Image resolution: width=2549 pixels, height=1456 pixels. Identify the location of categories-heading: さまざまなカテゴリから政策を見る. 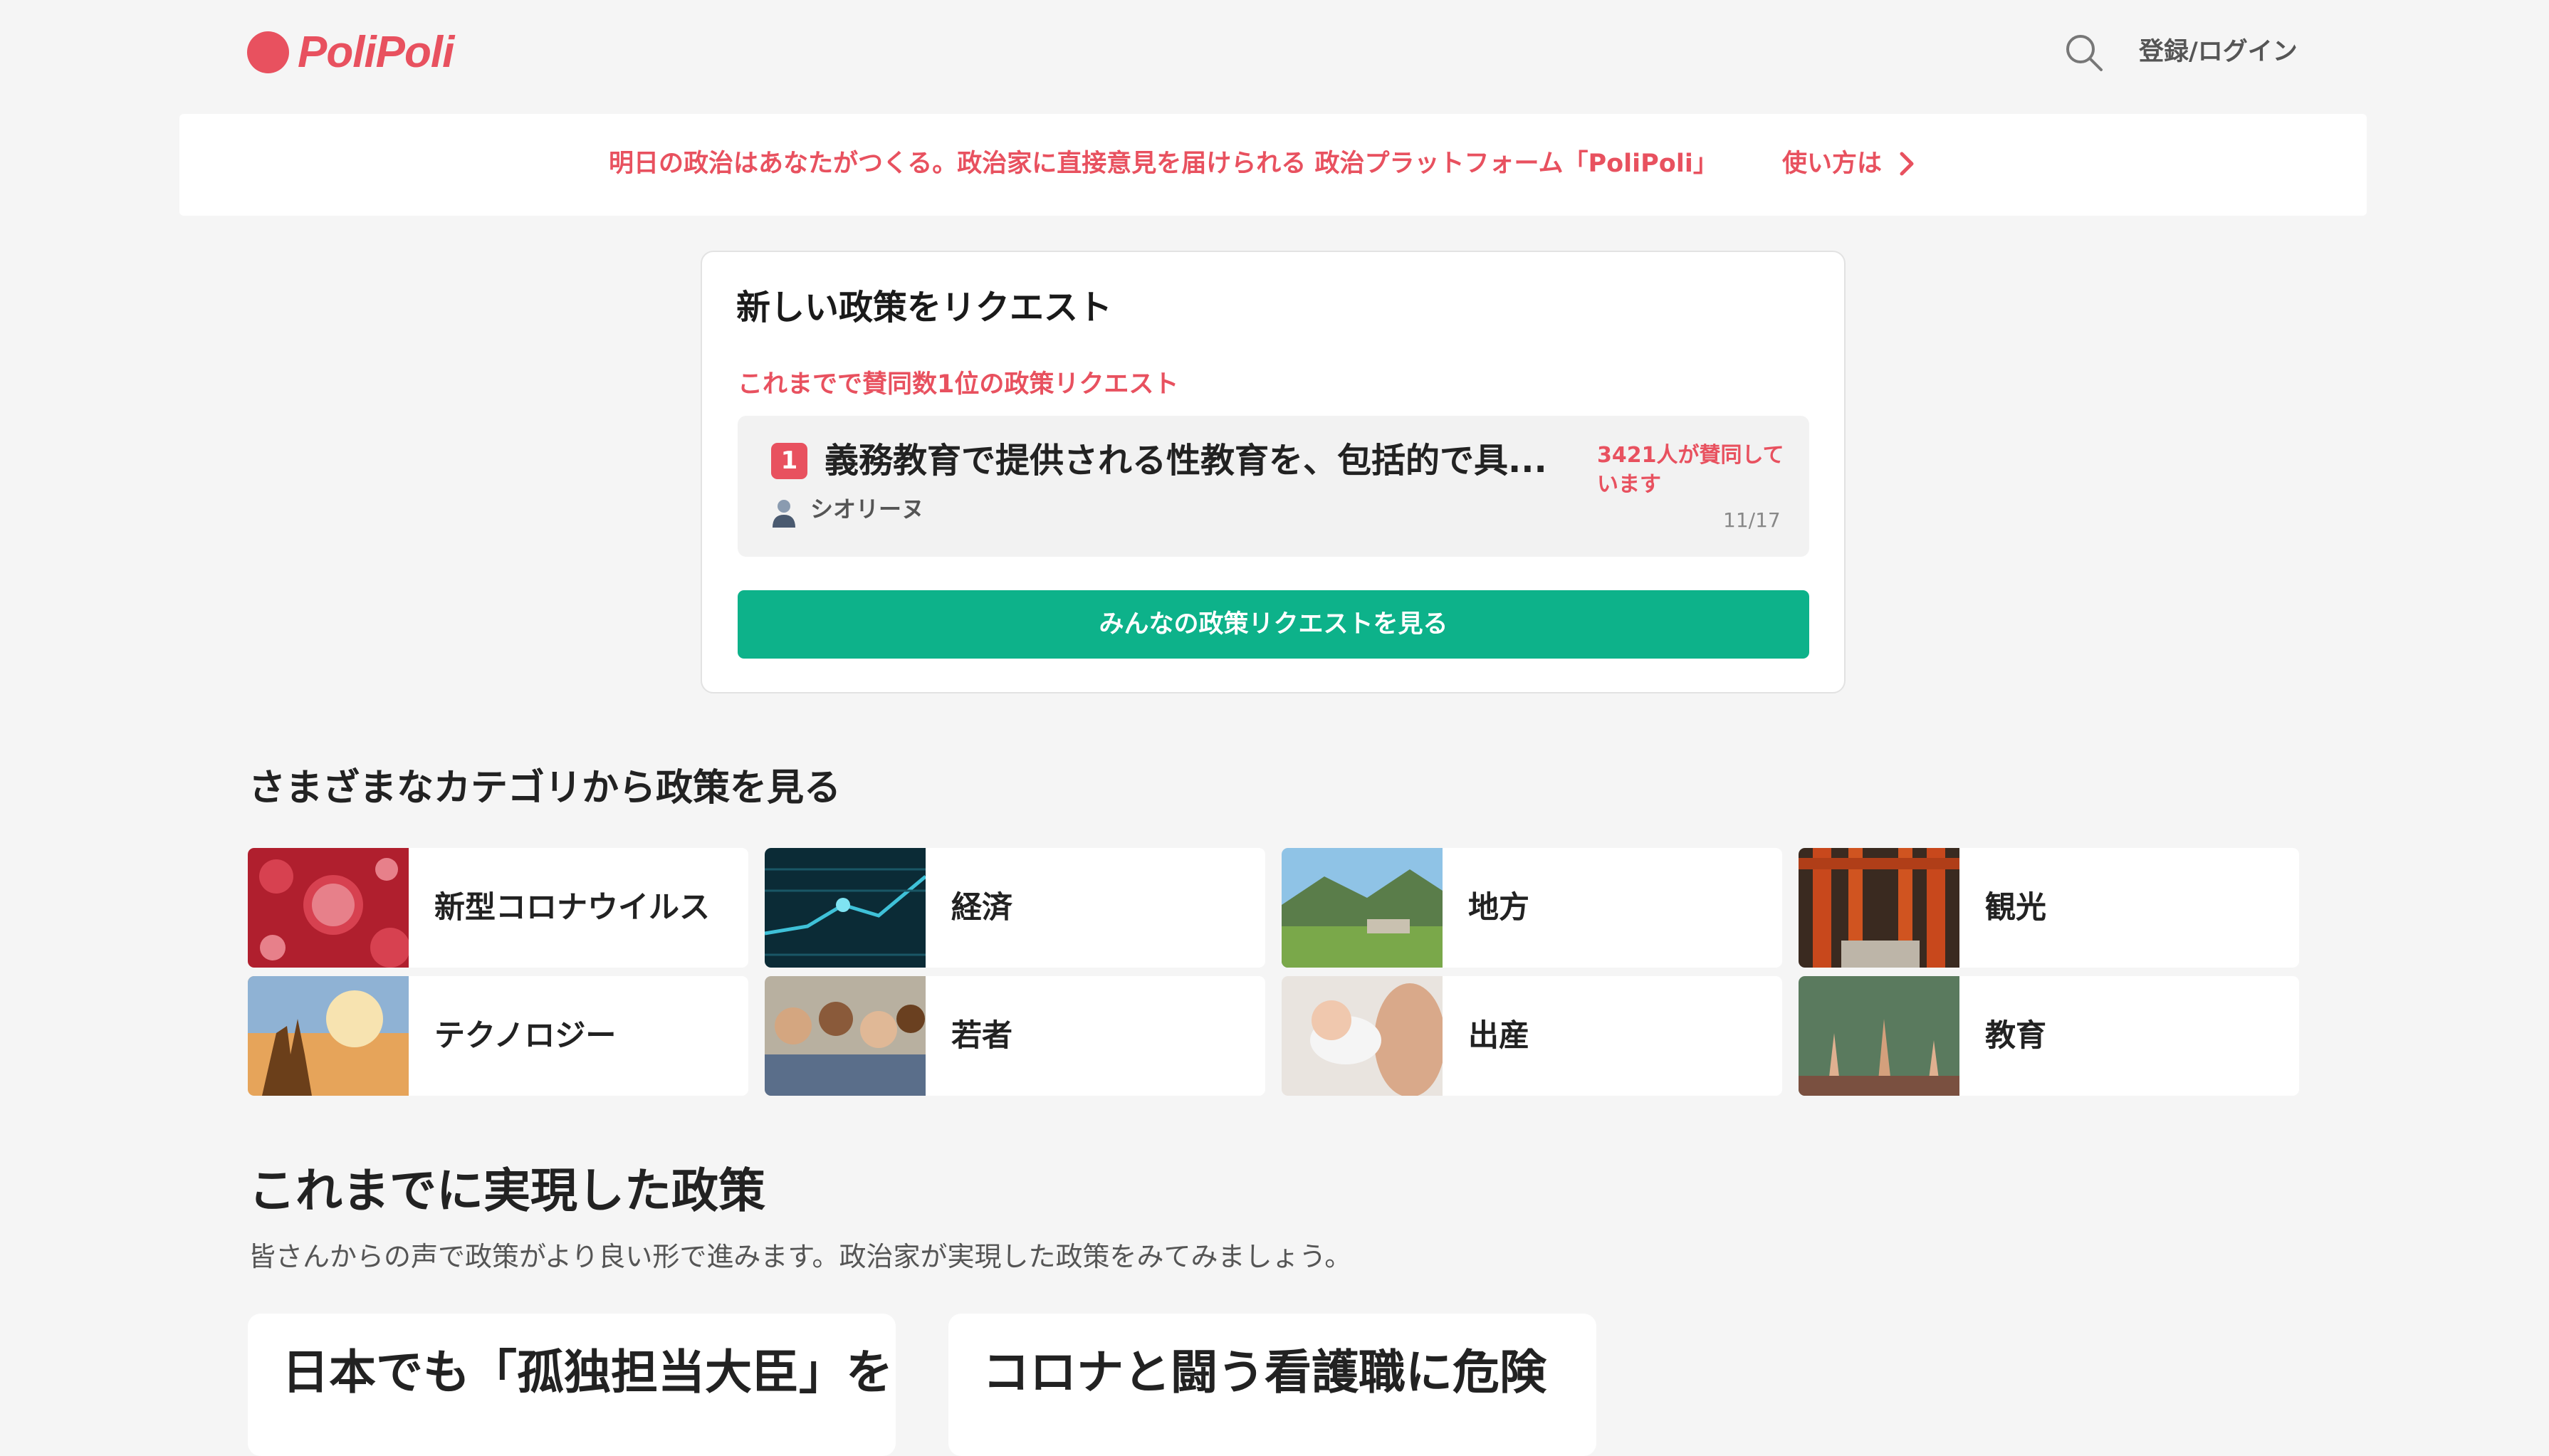
(545, 788).